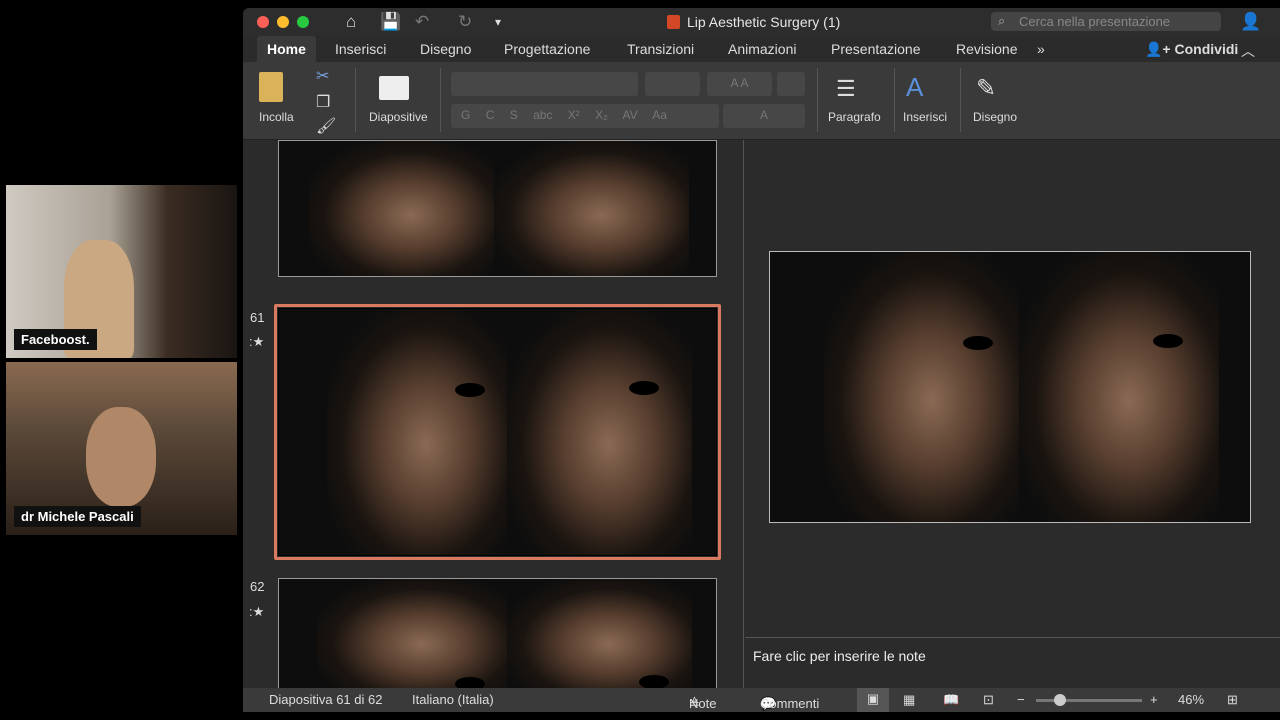  What do you see at coordinates (585, 116) in the screenshot?
I see `format-buttons: G C S abc X² X₂ AV Aa` at bounding box center [585, 116].